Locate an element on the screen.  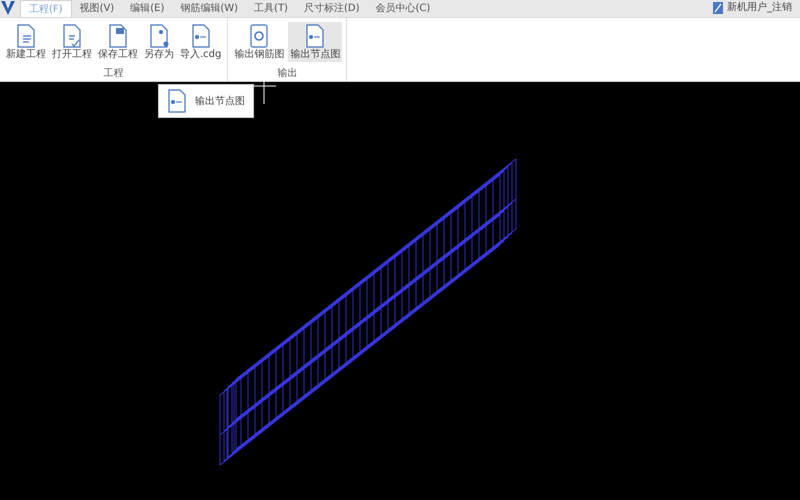
menu-tab: 钢筋编辑(W) is located at coordinates (209, 8).